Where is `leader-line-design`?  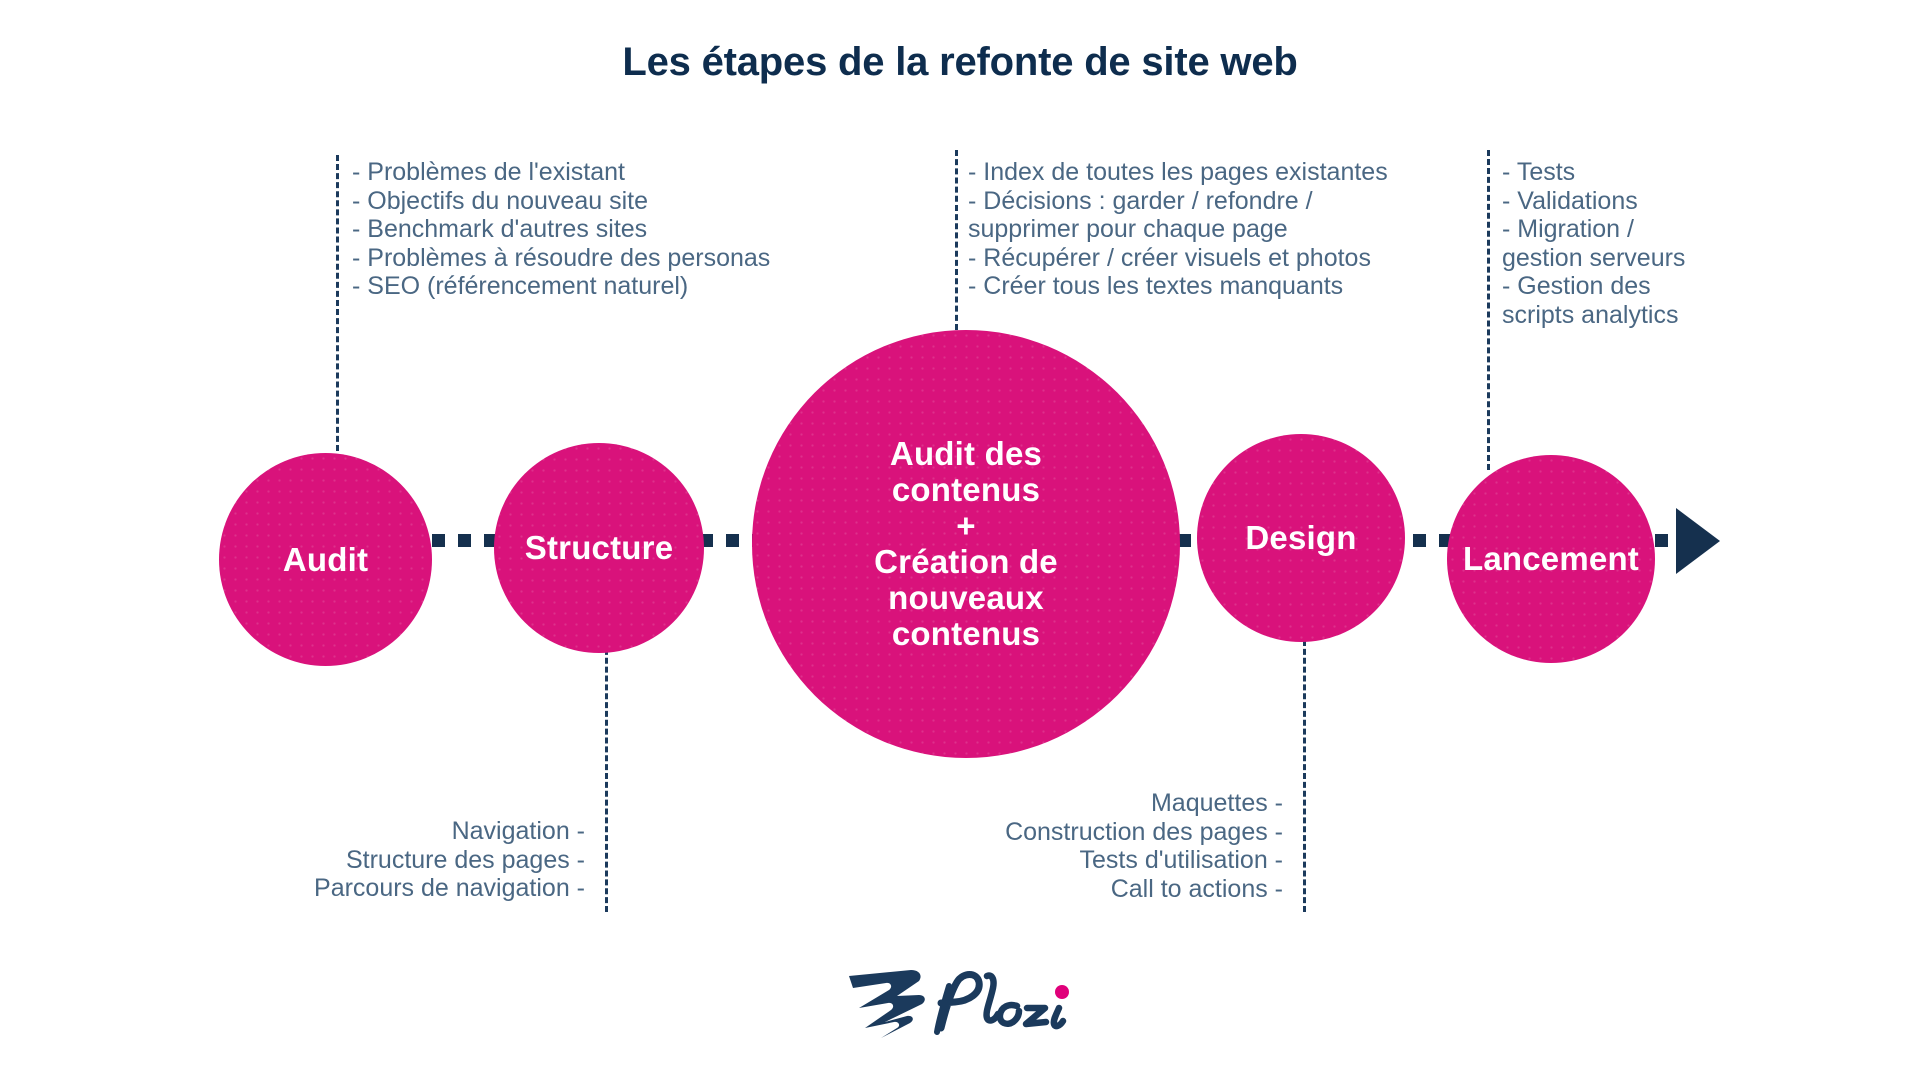
leader-line-design is located at coordinates (1304, 776).